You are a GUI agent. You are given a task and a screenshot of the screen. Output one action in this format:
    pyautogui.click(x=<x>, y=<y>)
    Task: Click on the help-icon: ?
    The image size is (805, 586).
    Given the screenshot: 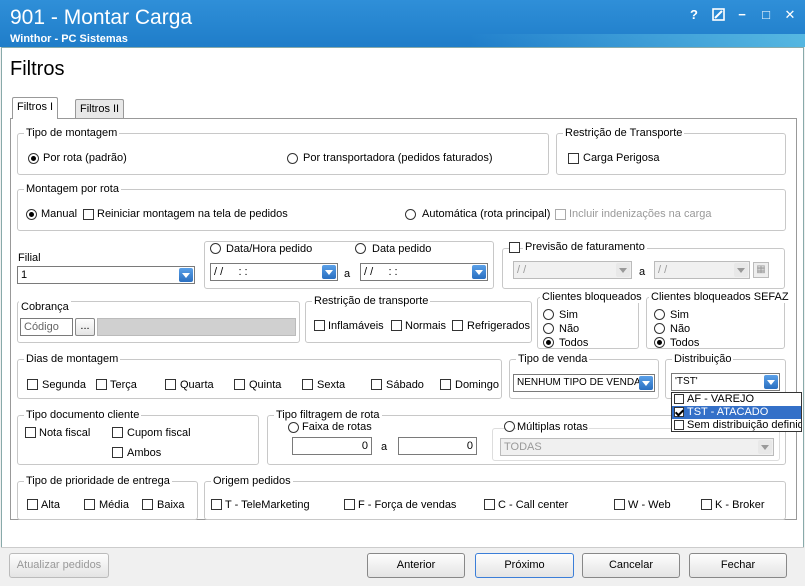 What is the action you would take?
    pyautogui.click(x=694, y=15)
    